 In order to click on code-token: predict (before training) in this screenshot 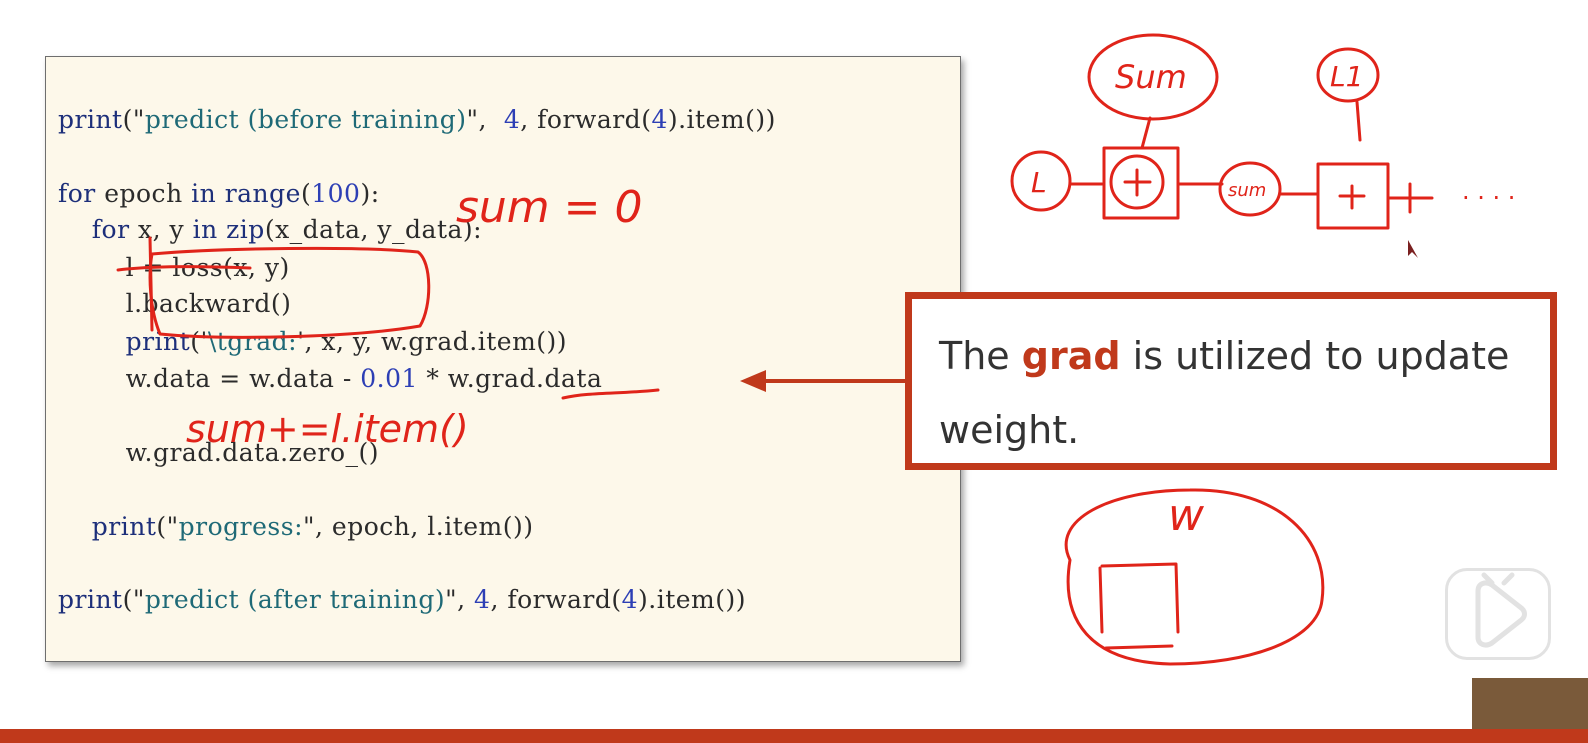, I will do `click(305, 119)`.